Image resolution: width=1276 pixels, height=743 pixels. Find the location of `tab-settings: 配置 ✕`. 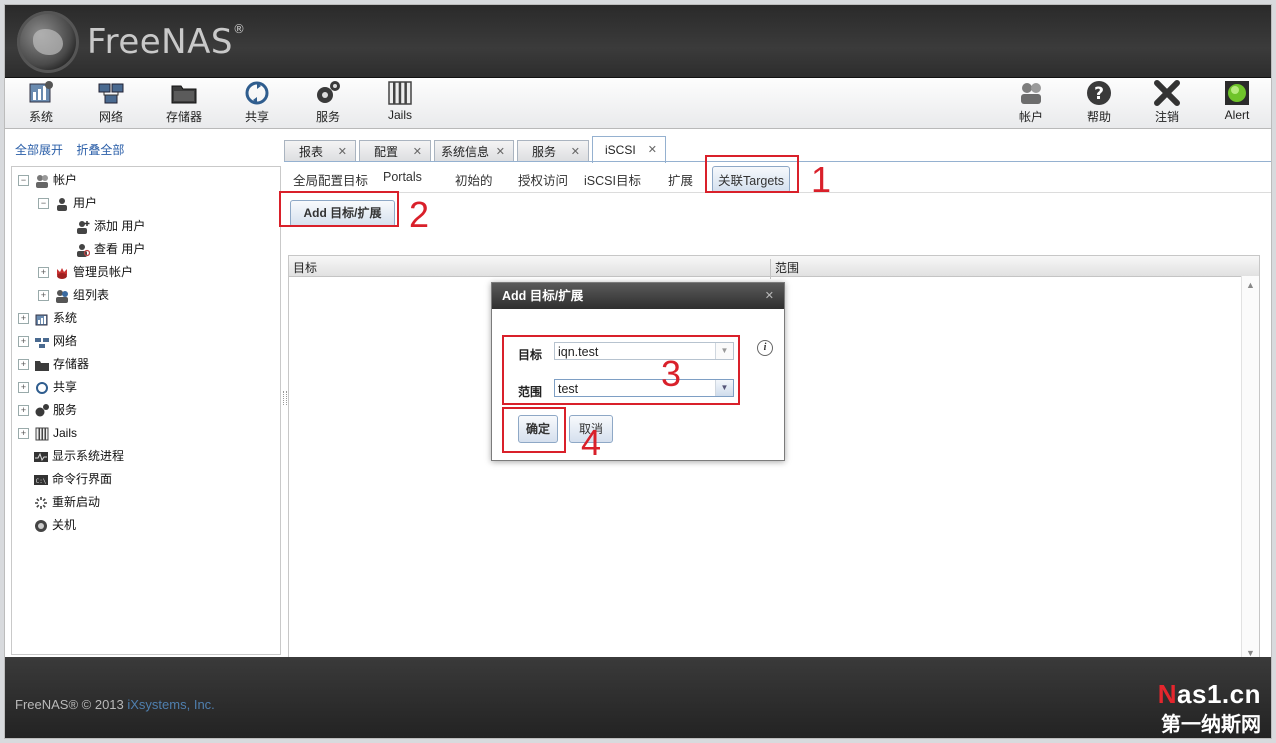

tab-settings: 配置 ✕ is located at coordinates (395, 151).